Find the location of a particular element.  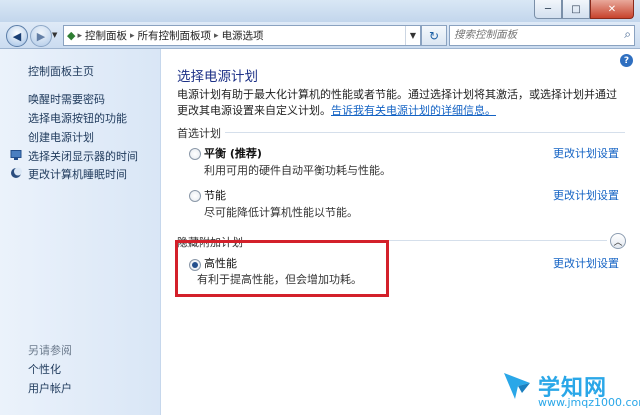

back-button: ◀ is located at coordinates (17, 36).